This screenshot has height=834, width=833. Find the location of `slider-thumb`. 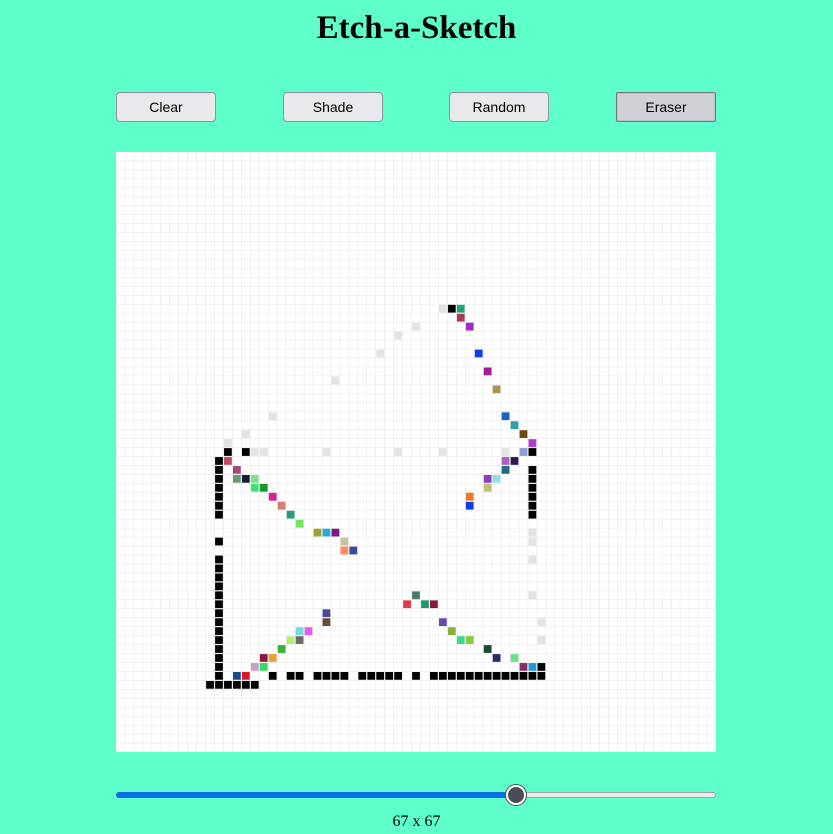

slider-thumb is located at coordinates (516, 795).